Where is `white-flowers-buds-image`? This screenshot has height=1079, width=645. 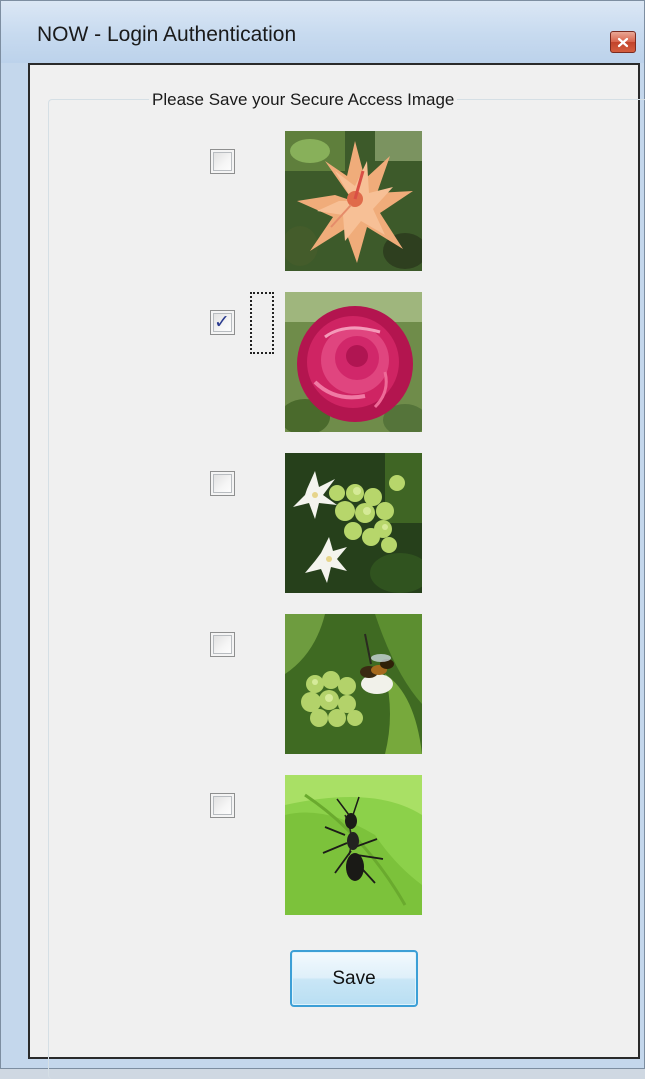
white-flowers-buds-image is located at coordinates (353, 523).